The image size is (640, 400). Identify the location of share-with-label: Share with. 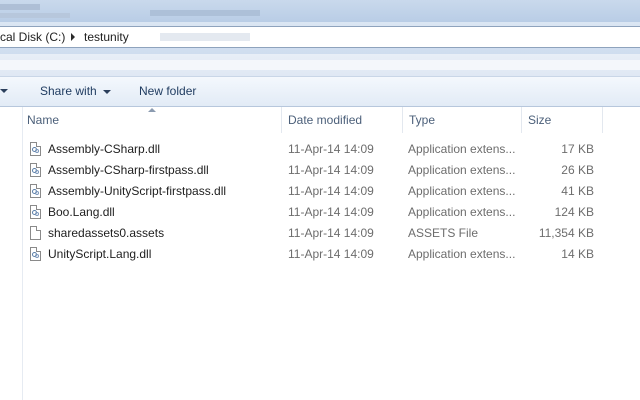
(68, 91).